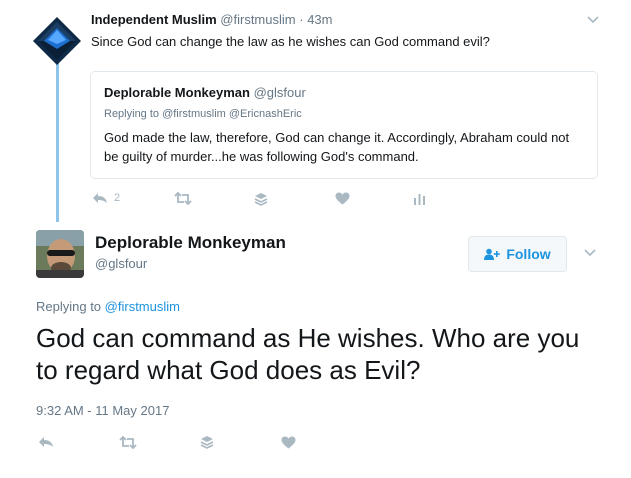 The height and width of the screenshot is (478, 631). Describe the element at coordinates (492, 254) in the screenshot. I see `follow-person-icon` at that location.